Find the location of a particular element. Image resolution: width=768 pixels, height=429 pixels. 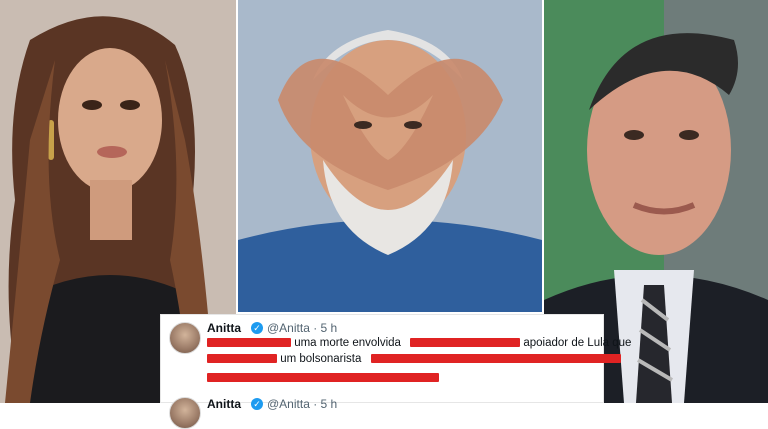

tweet-text-line-1: uma morte envolvida apoiador de Lula que is located at coordinates (419, 343).